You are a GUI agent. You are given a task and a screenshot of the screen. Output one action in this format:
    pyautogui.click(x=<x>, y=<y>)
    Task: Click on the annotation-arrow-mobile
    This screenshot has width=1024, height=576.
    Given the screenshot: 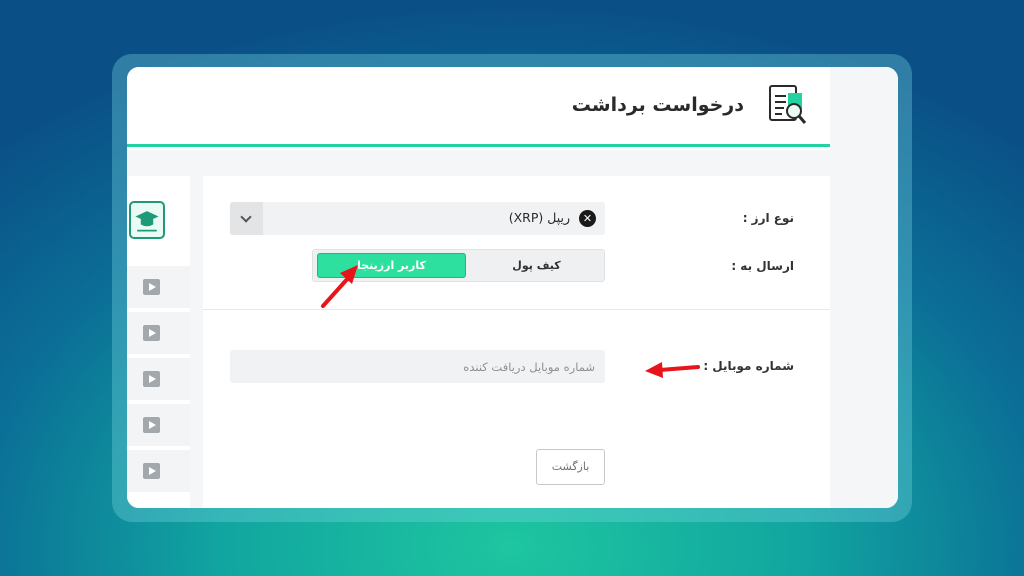 What is the action you would take?
    pyautogui.click(x=672, y=370)
    